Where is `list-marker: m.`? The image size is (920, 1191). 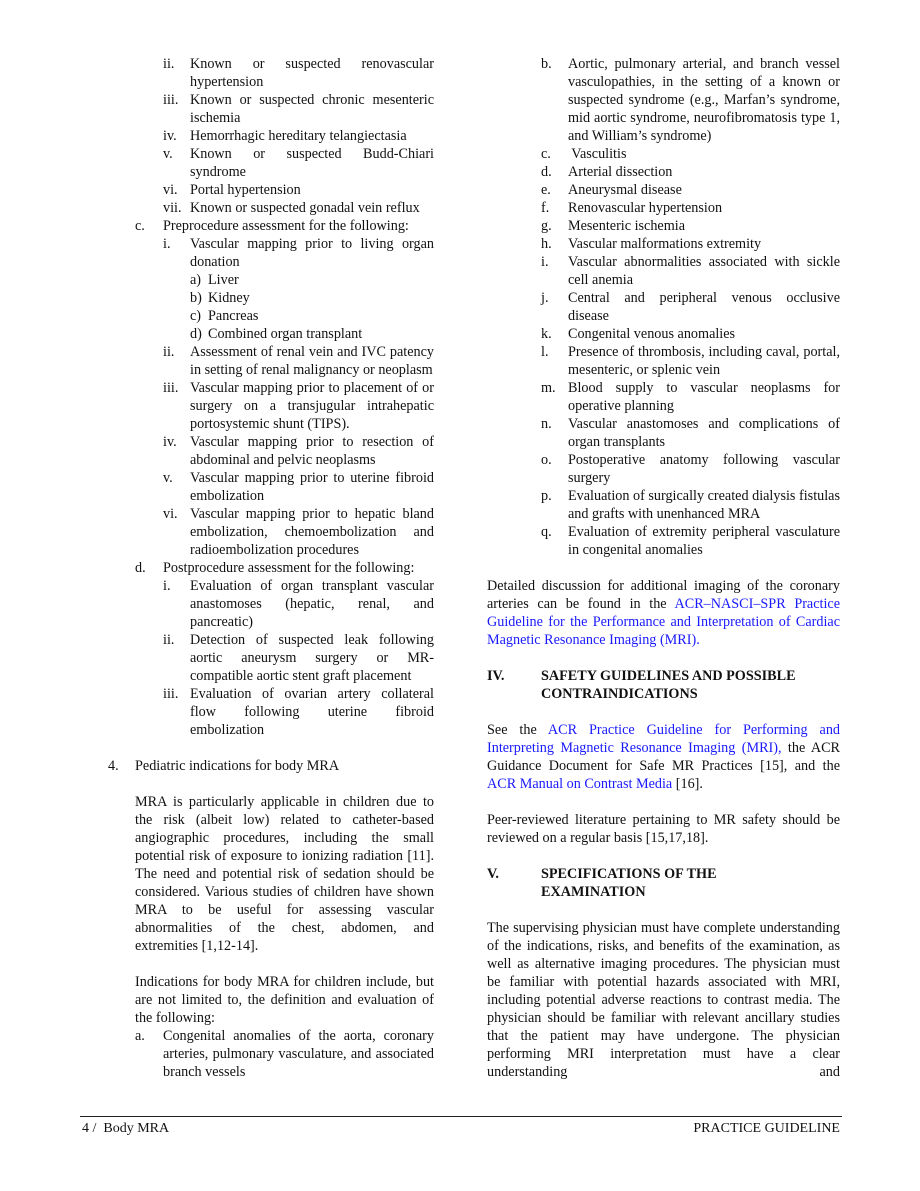 list-marker: m. is located at coordinates (548, 388).